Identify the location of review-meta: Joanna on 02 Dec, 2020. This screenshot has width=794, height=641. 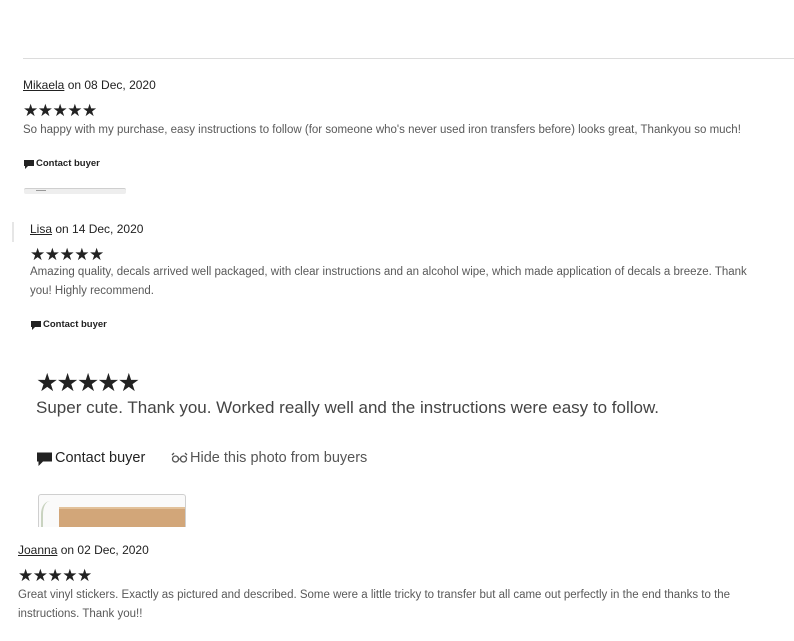
(83, 550).